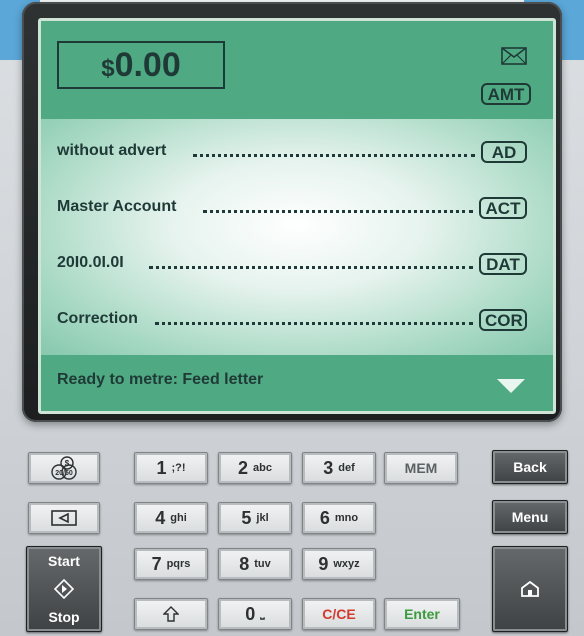  Describe the element at coordinates (64, 617) in the screenshot. I see `stop-label: Stop` at that location.